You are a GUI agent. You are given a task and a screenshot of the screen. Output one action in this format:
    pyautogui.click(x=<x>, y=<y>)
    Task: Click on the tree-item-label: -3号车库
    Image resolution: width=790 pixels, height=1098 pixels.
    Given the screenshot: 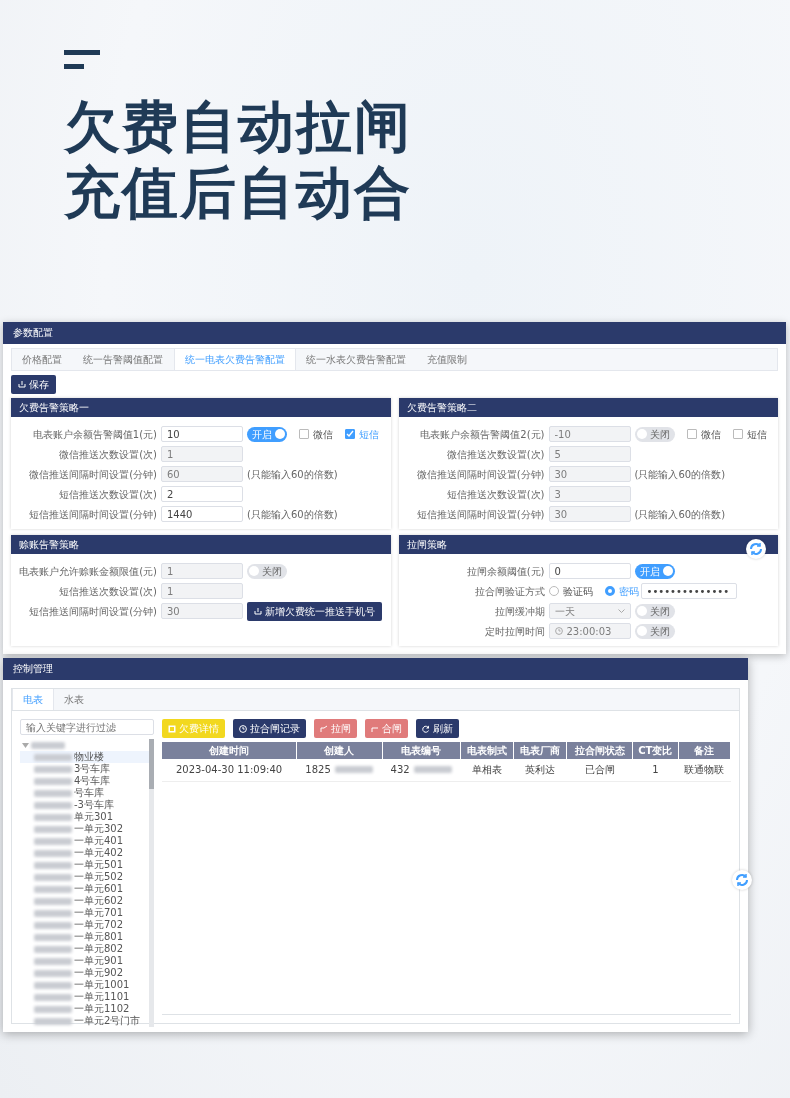 What is the action you would take?
    pyautogui.click(x=94, y=805)
    